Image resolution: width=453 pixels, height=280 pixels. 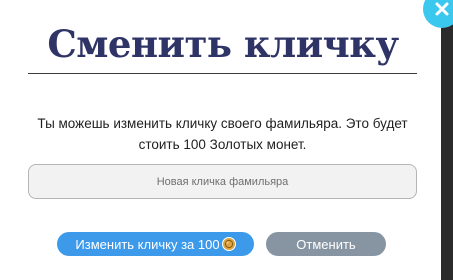 I want to click on gold-coin-icon, so click(x=228, y=244).